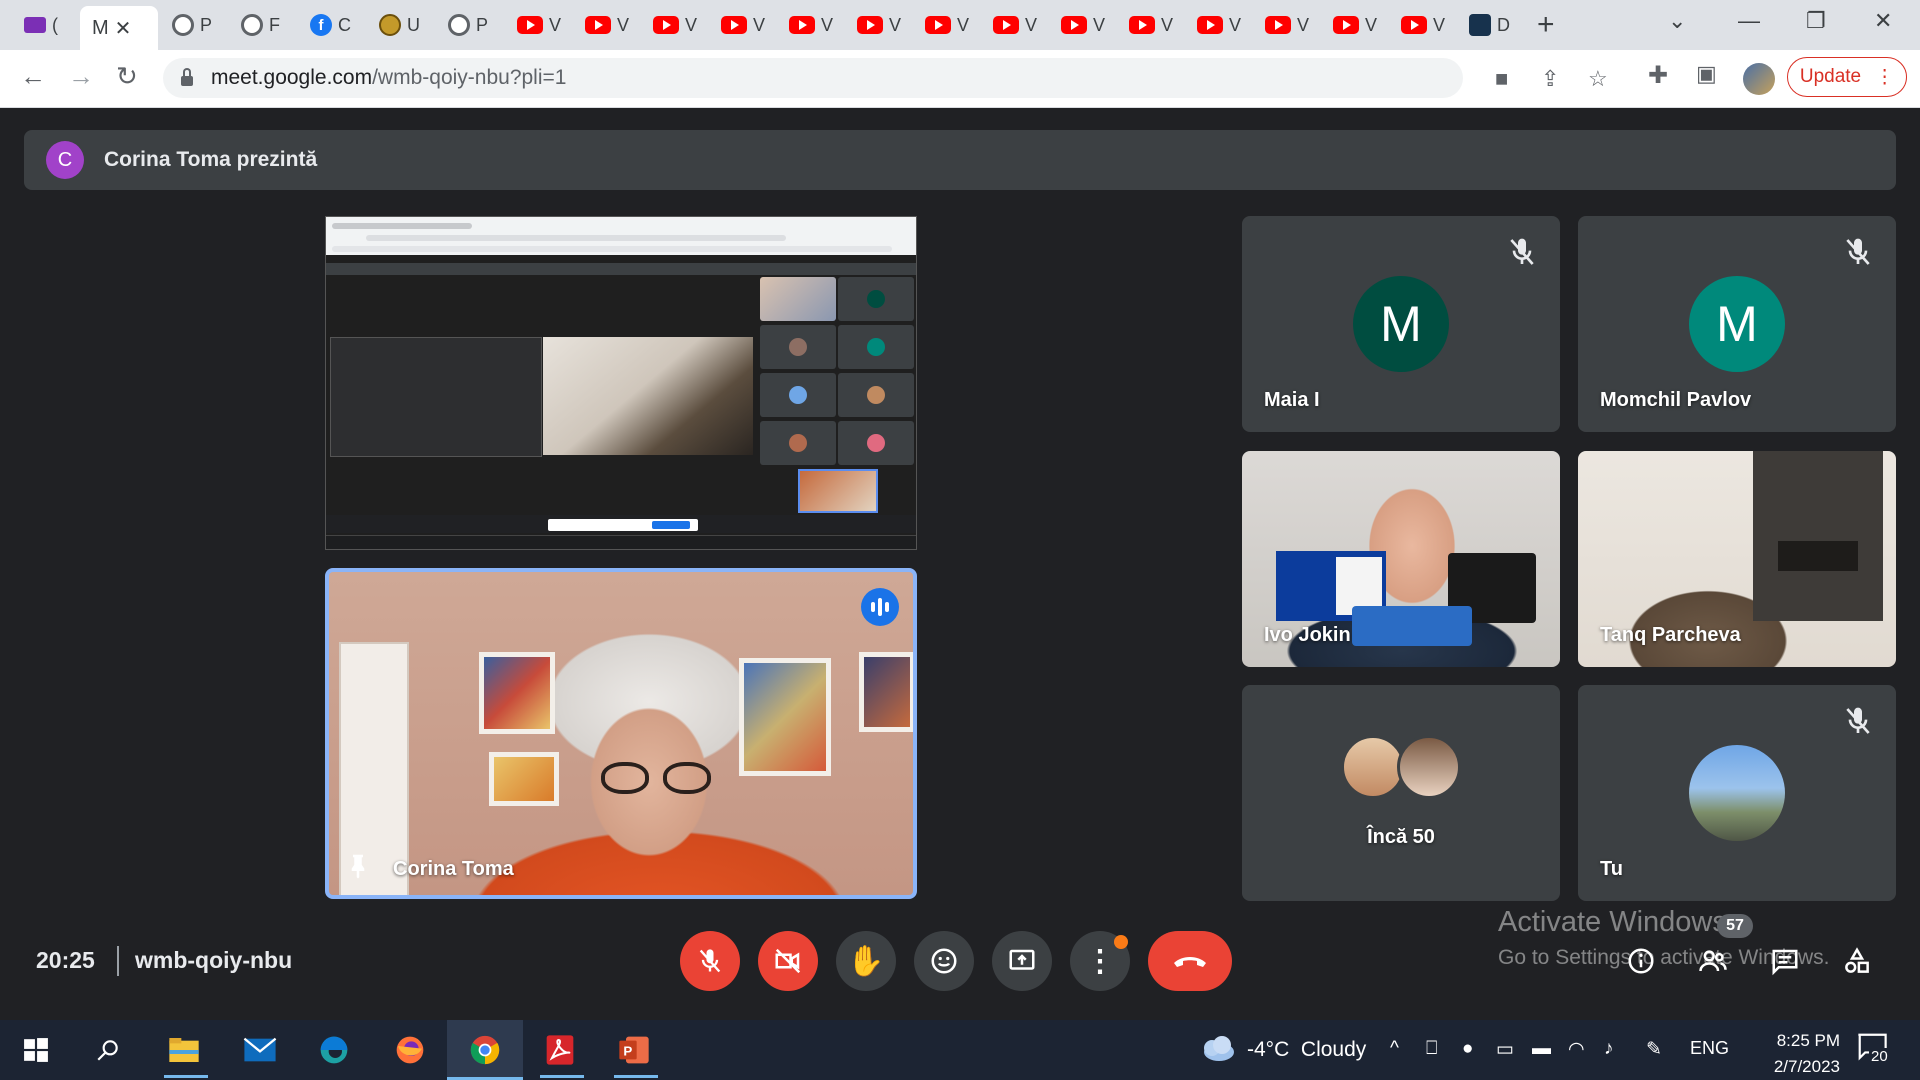 Image resolution: width=1920 pixels, height=1080 pixels. What do you see at coordinates (621, 733) in the screenshot?
I see `speaker-tile: Corina Toma` at bounding box center [621, 733].